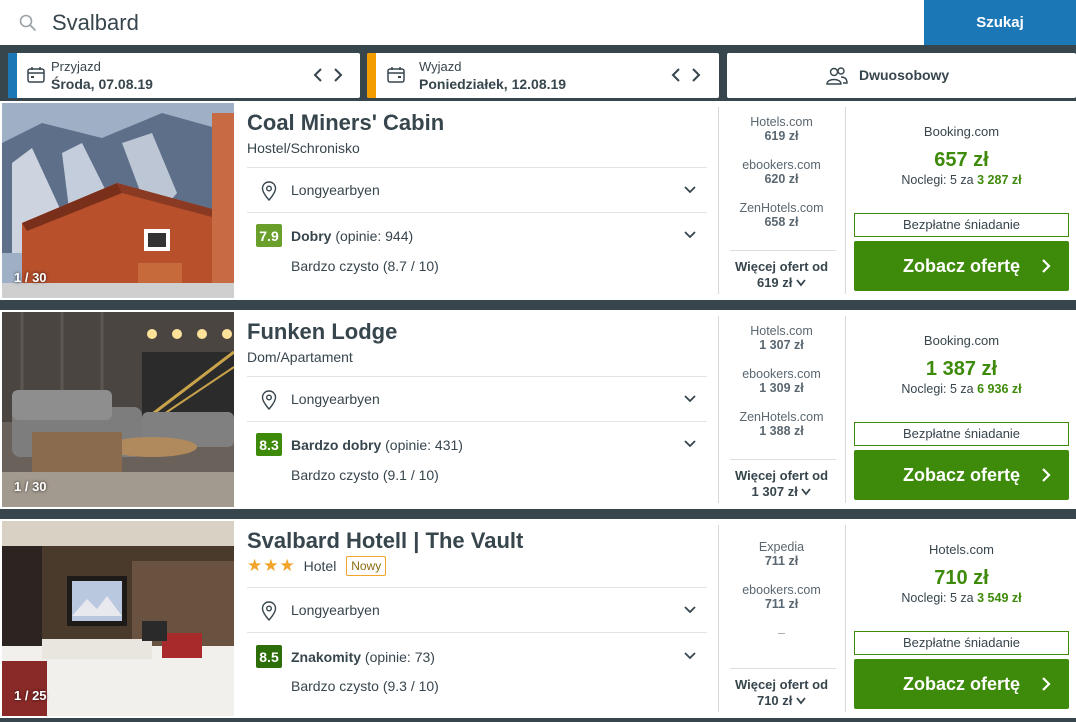 The height and width of the screenshot is (722, 1076). I want to click on cleanliness-text: Bardzo czysto (8.7 / 10), so click(365, 266).